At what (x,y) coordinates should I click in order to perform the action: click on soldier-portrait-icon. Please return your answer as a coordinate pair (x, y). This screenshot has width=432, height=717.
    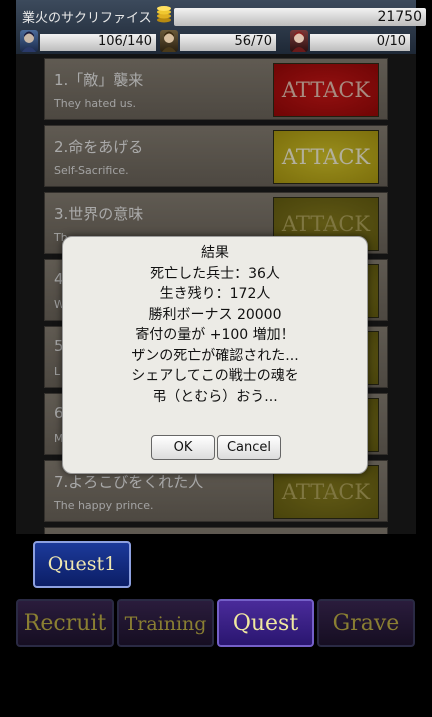
    Looking at the image, I should click on (29, 41).